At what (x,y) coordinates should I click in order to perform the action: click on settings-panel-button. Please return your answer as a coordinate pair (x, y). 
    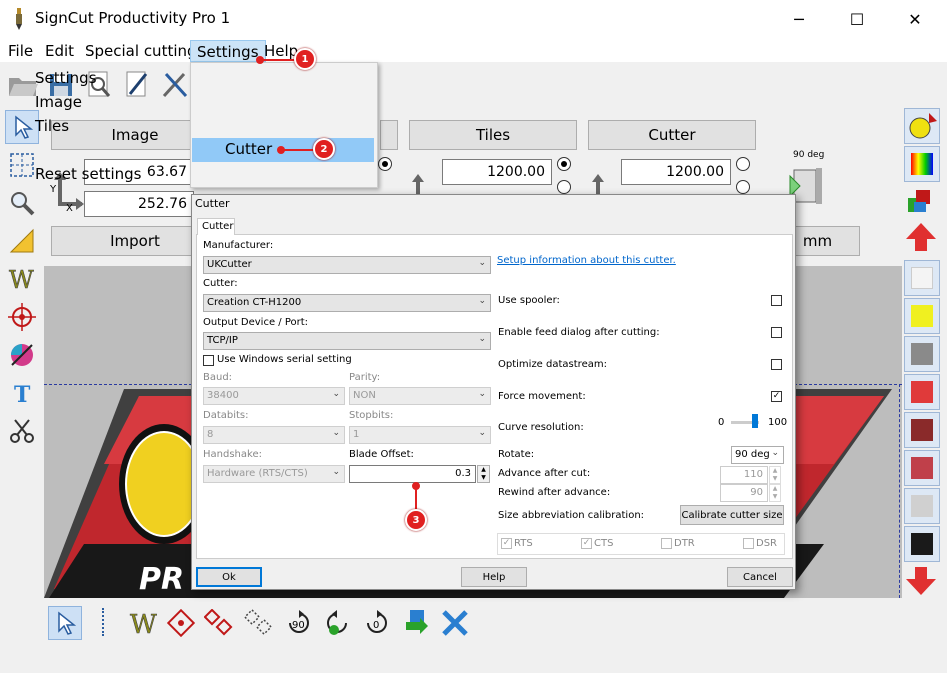
    Looking at the image, I should click on (389, 135).